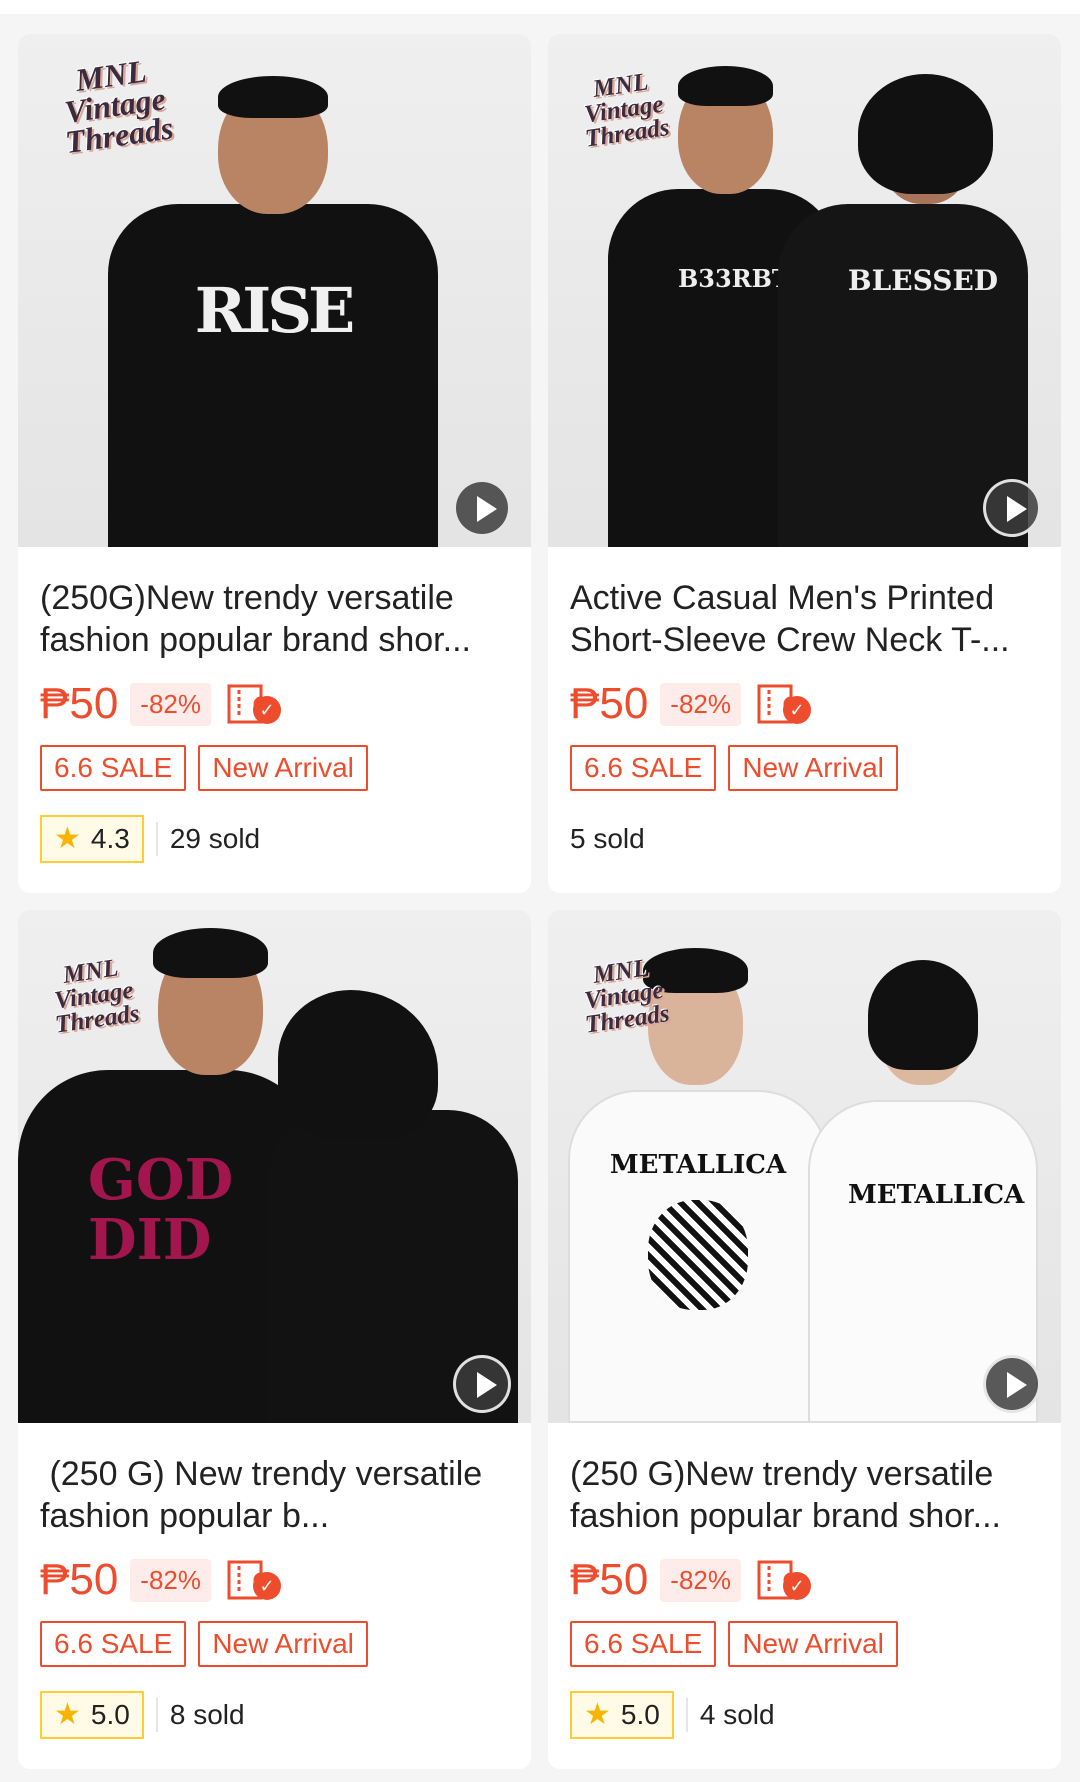 Image resolution: width=1080 pixels, height=1782 pixels. What do you see at coordinates (215, 838) in the screenshot?
I see `sold-count: 29 sold` at bounding box center [215, 838].